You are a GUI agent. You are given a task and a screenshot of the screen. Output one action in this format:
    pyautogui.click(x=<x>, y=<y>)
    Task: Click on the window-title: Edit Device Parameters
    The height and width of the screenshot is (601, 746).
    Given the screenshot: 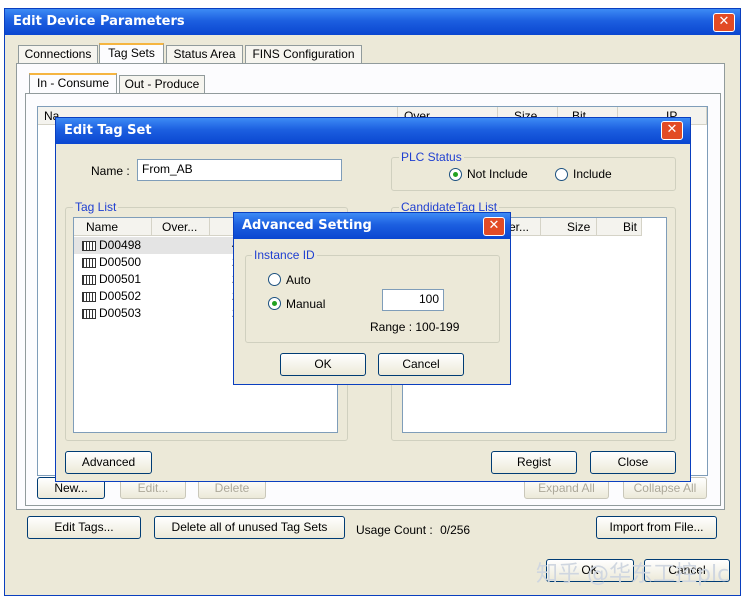 What is the action you would take?
    pyautogui.click(x=99, y=21)
    